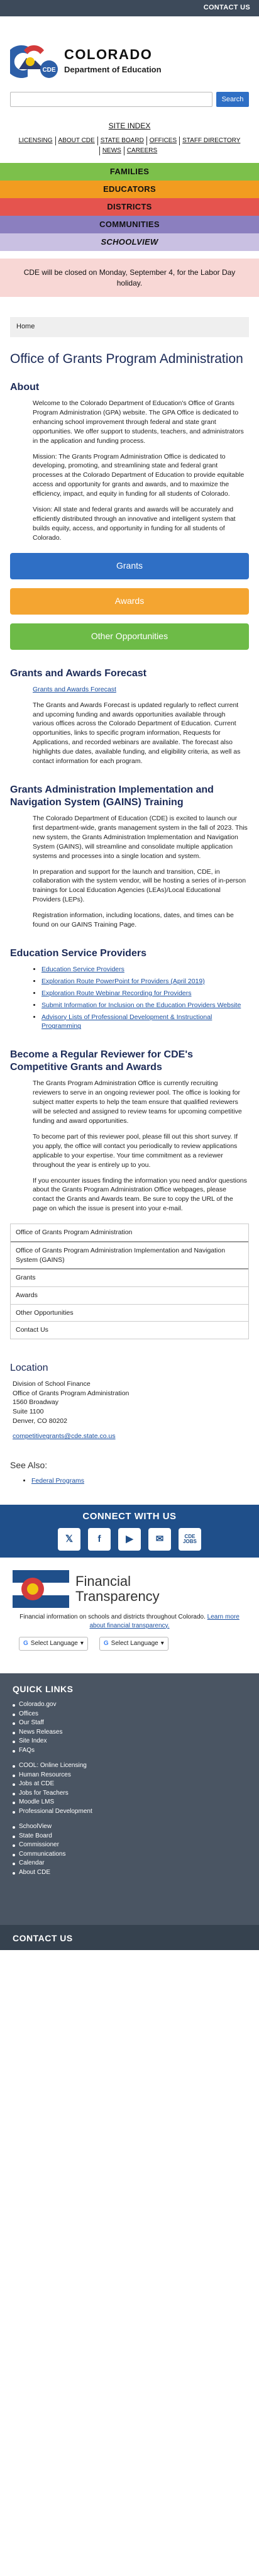 The image size is (259, 2576). I want to click on ql-news-releases: News Releases, so click(129, 1732).